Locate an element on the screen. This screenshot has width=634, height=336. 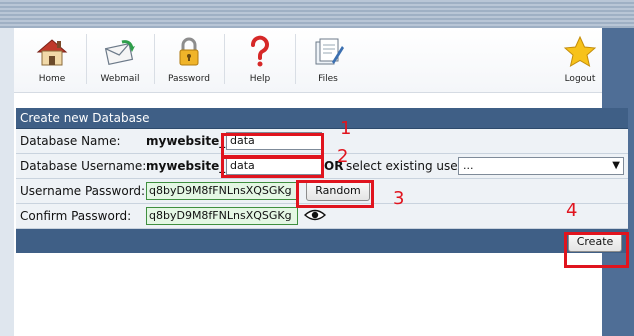
select-existing-user-text: select existing user is located at coordinates (404, 166).